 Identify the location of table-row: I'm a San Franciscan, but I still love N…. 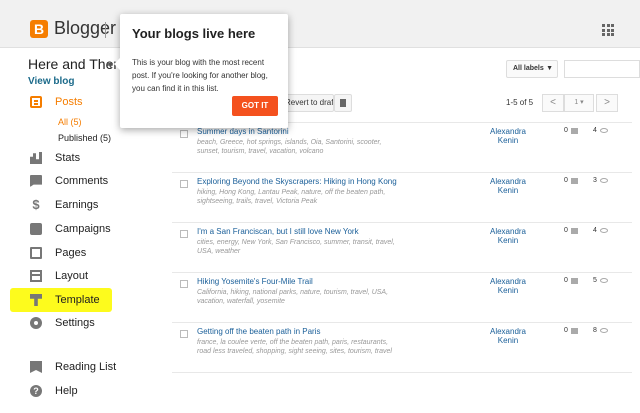
(402, 247).